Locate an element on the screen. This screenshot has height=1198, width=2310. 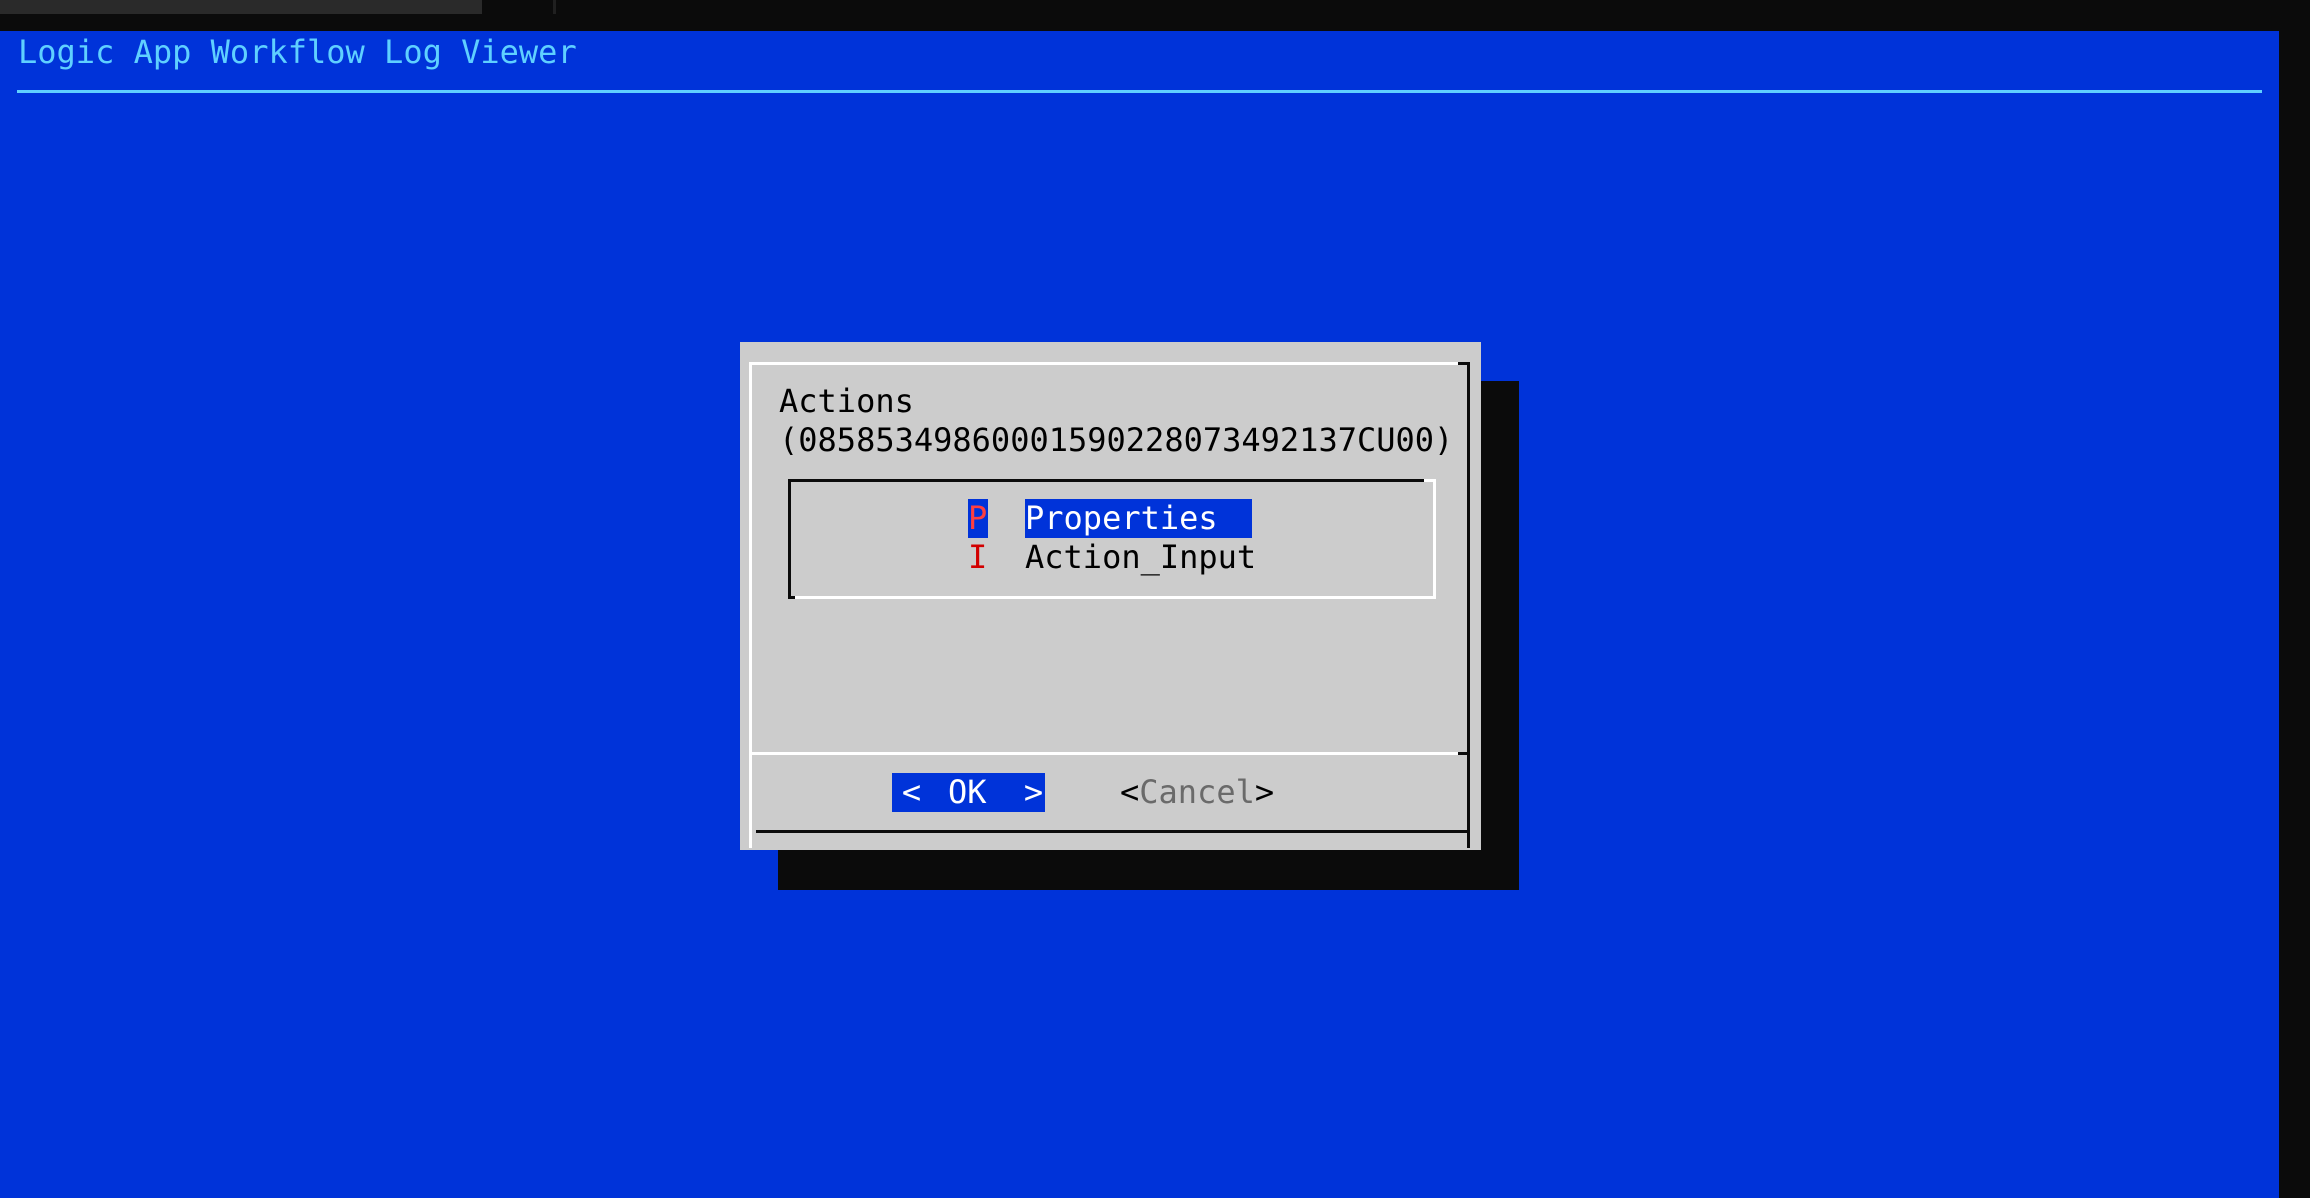
menu-item-label: Action_Input is located at coordinates (1141, 557).